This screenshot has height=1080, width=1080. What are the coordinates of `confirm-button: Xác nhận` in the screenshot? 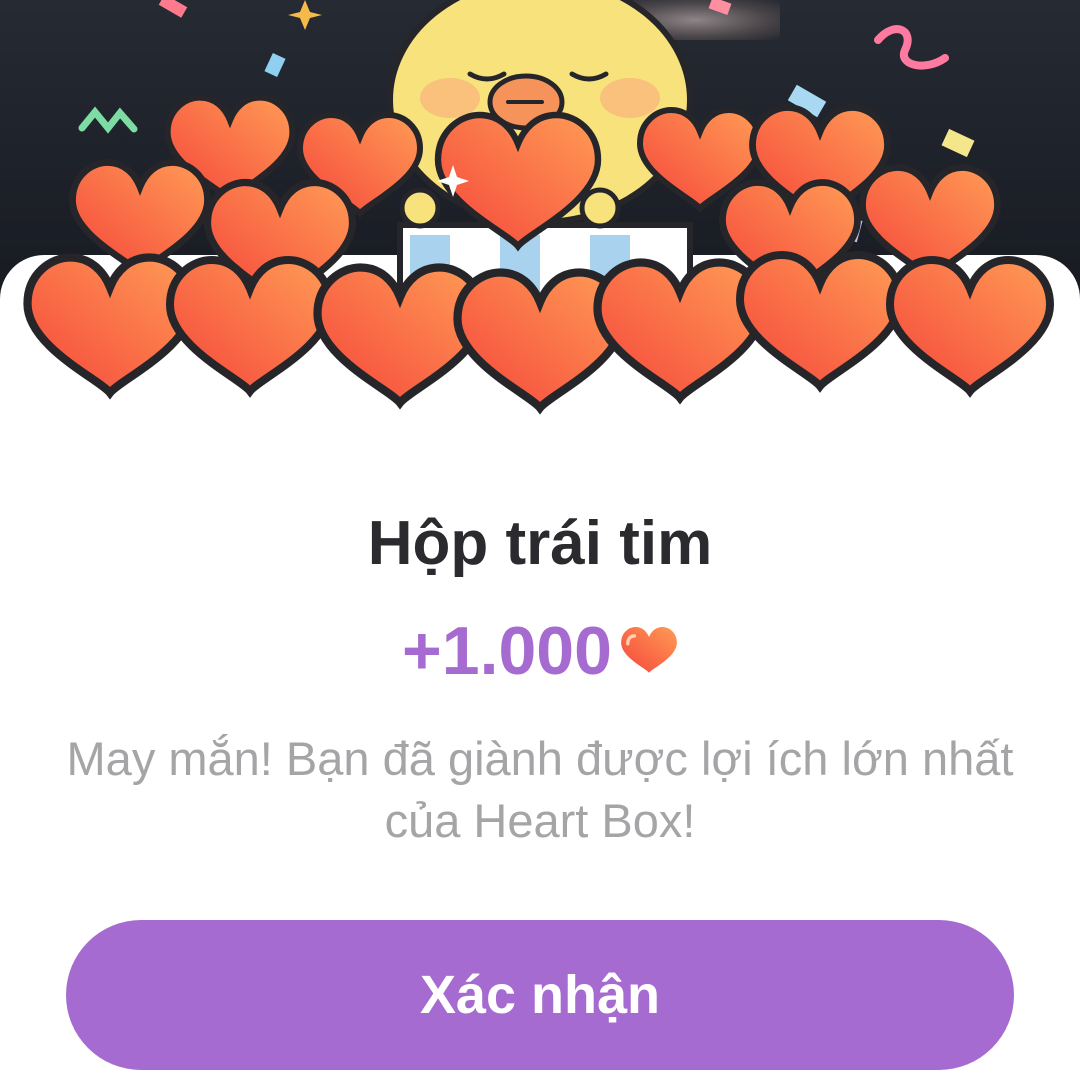 It's located at (540, 995).